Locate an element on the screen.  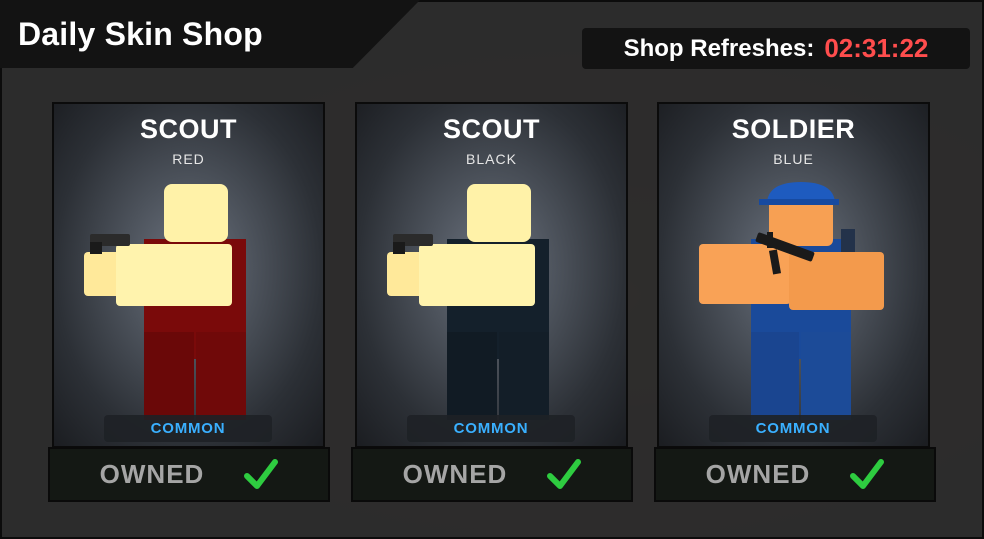
owned-status-2: OWNED is located at coordinates (492, 474).